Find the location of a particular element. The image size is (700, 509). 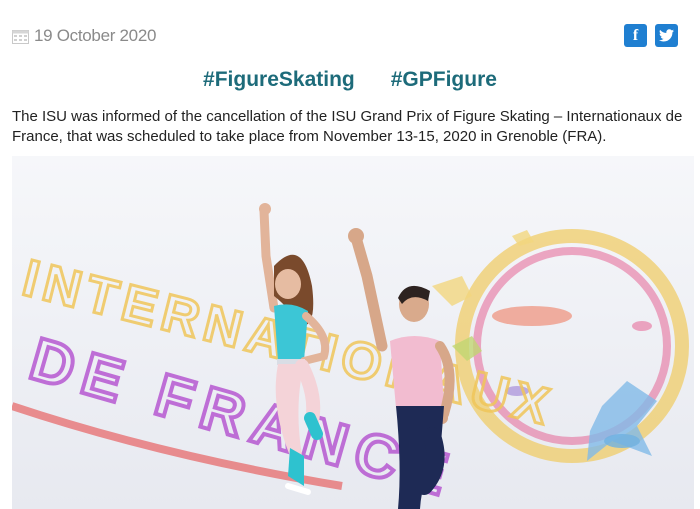

twitter-icon is located at coordinates (666, 35).